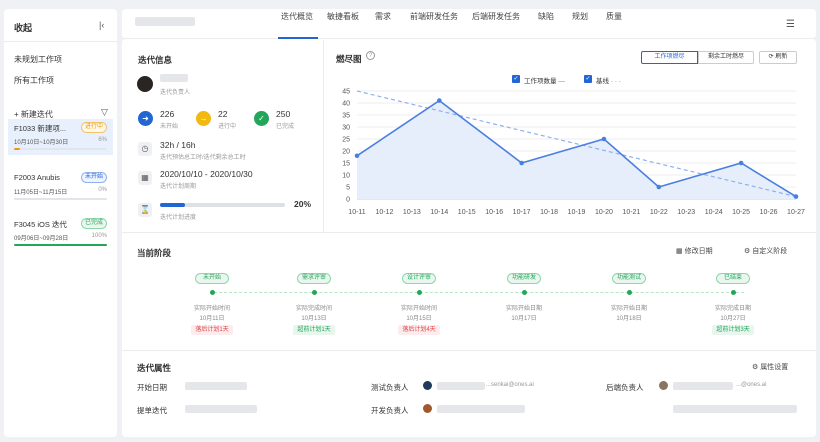 Image resolution: width=820 pixels, height=442 pixels. I want to click on stage-node: 已结束, so click(733, 278).